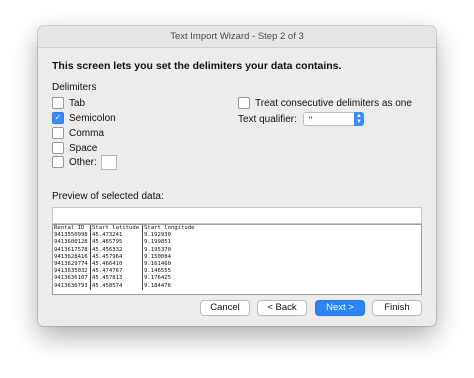  I want to click on preview-ruler, so click(237, 215).